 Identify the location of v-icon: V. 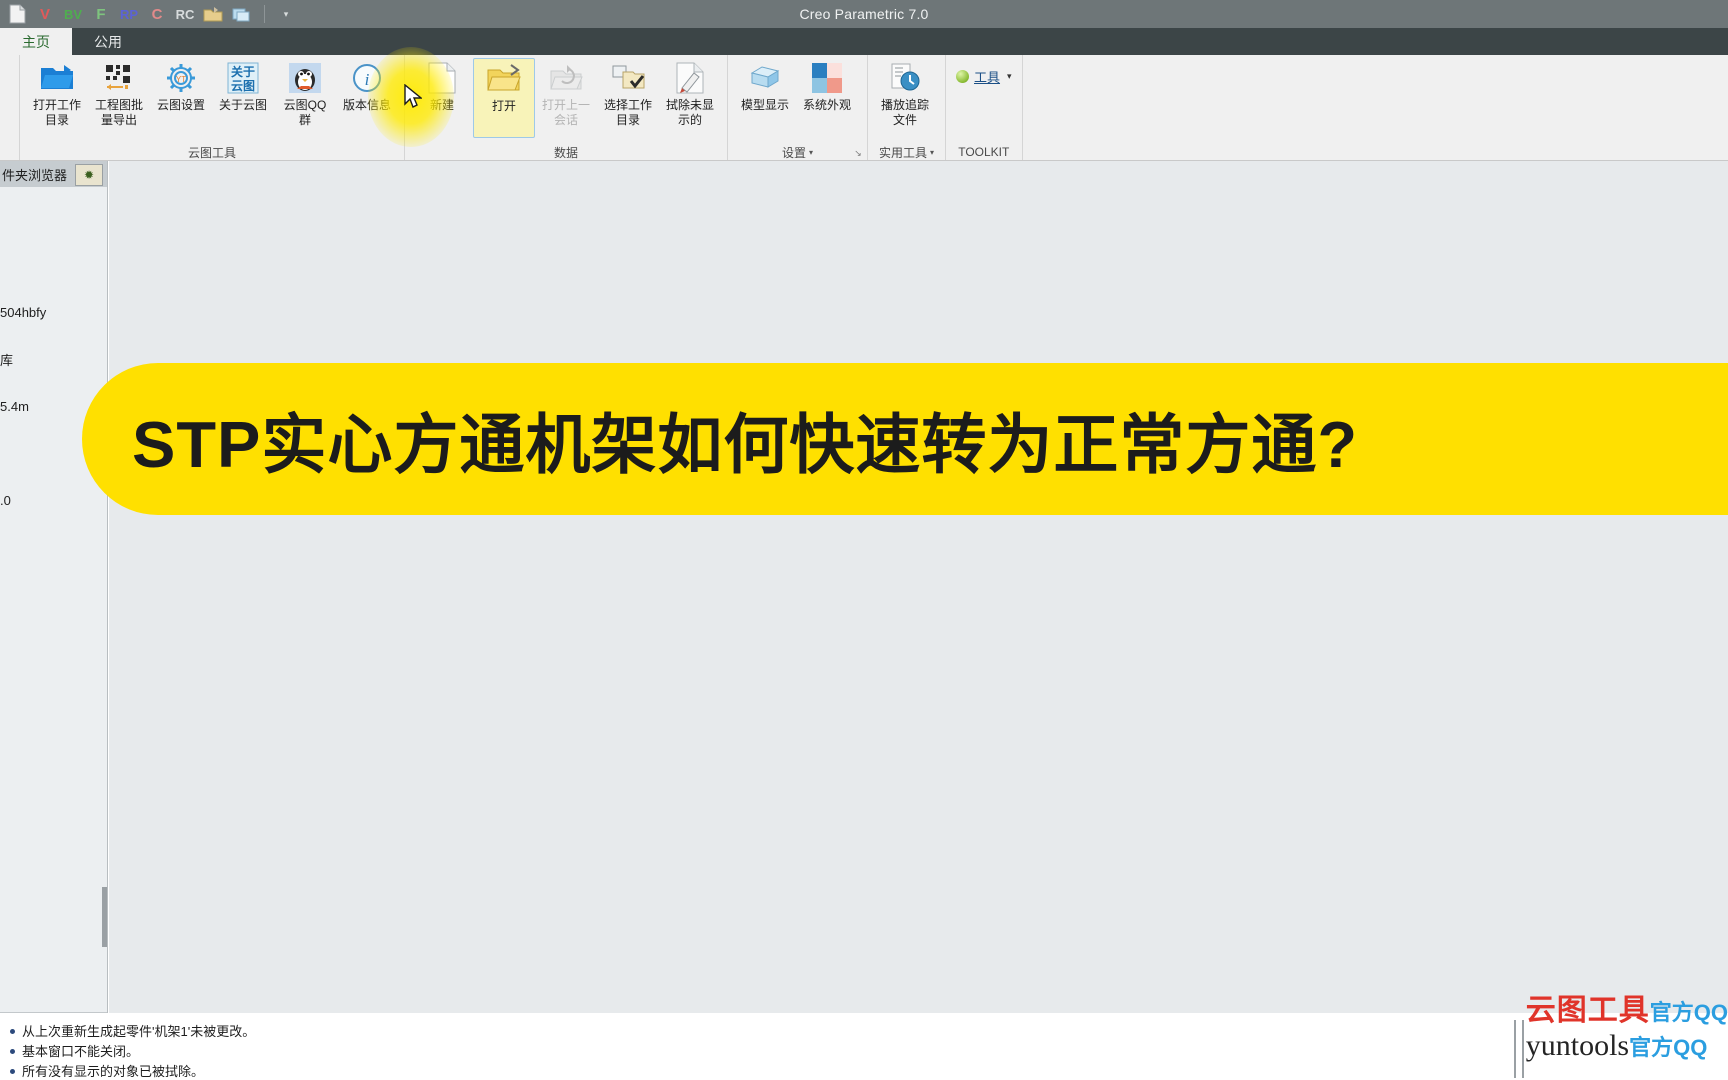
(45, 14).